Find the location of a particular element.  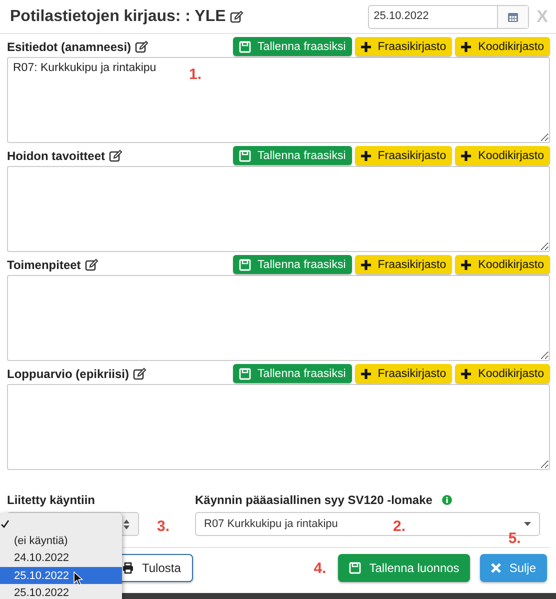

spinner-arrows-icon is located at coordinates (126, 524).